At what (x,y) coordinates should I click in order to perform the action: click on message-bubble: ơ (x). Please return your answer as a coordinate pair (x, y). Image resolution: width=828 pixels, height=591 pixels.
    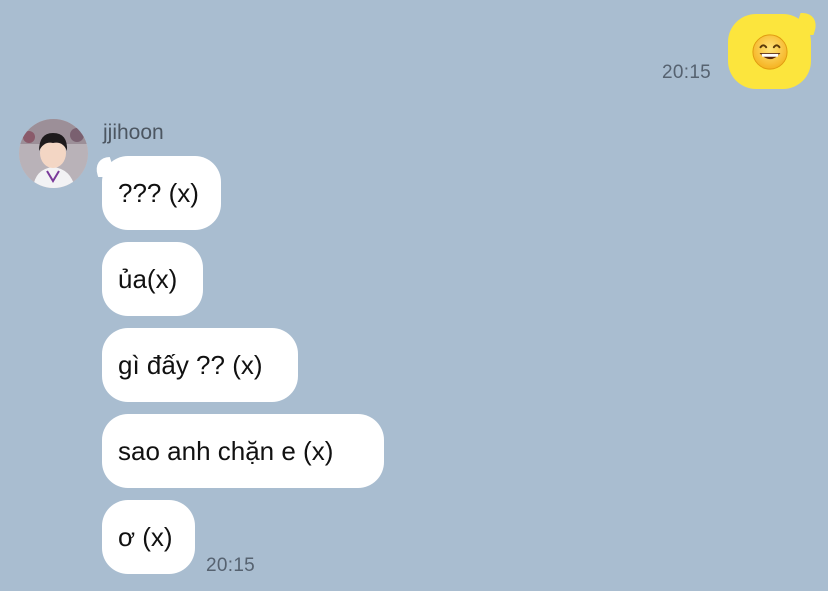
    Looking at the image, I should click on (148, 537).